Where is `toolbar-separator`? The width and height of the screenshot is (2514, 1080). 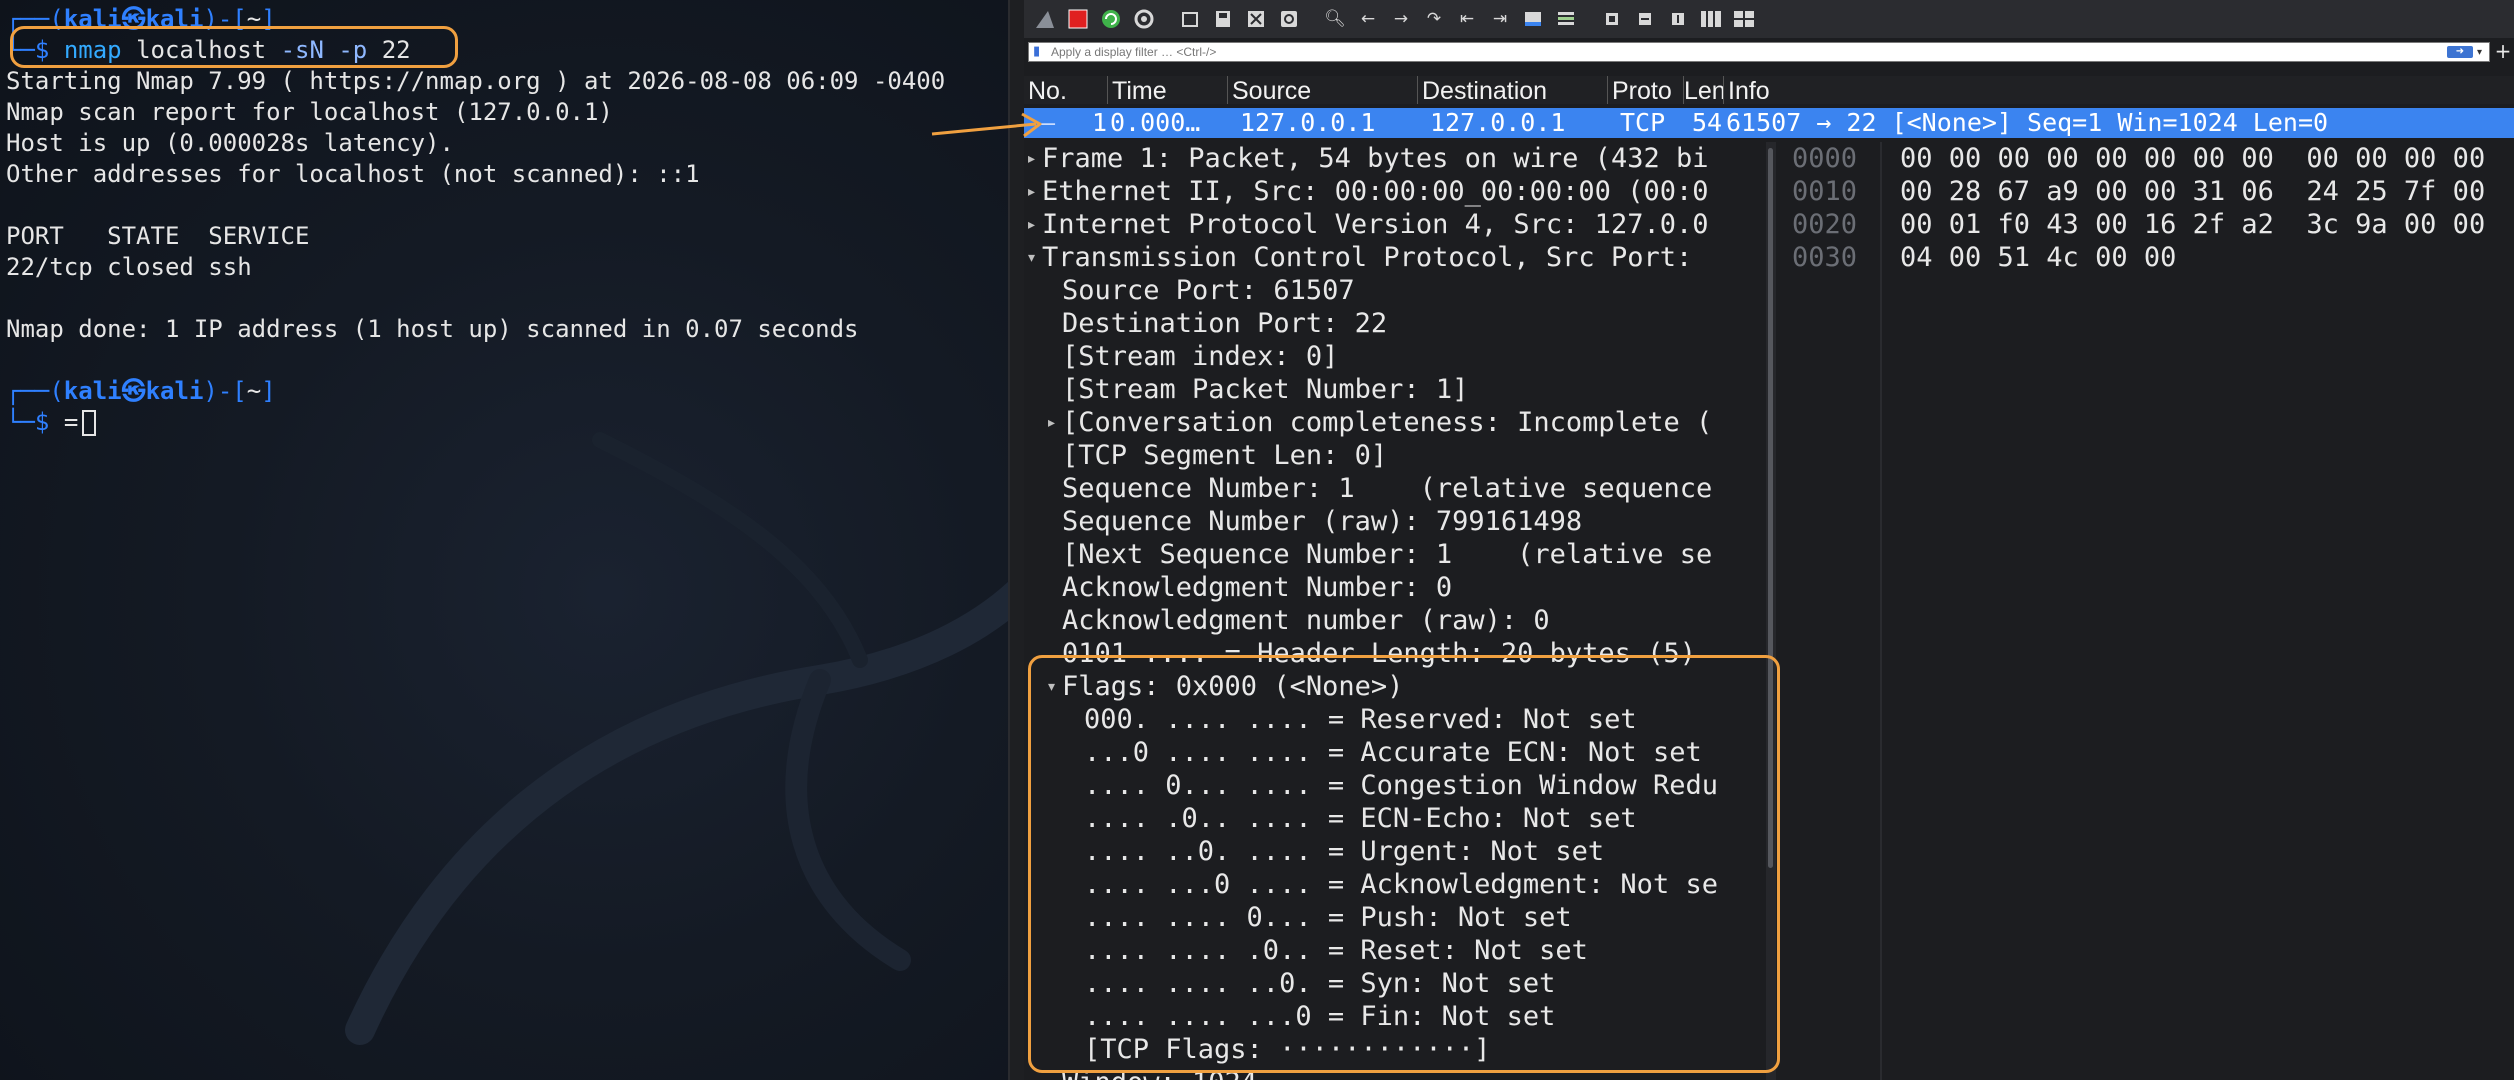 toolbar-separator is located at coordinates (1589, 19).